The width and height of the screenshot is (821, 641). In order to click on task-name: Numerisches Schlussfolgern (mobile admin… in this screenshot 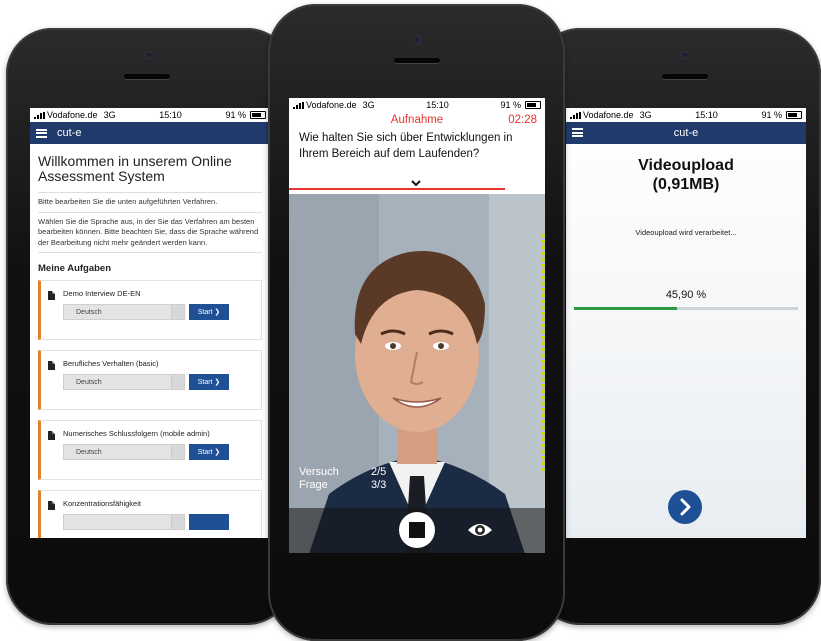, I will do `click(136, 433)`.